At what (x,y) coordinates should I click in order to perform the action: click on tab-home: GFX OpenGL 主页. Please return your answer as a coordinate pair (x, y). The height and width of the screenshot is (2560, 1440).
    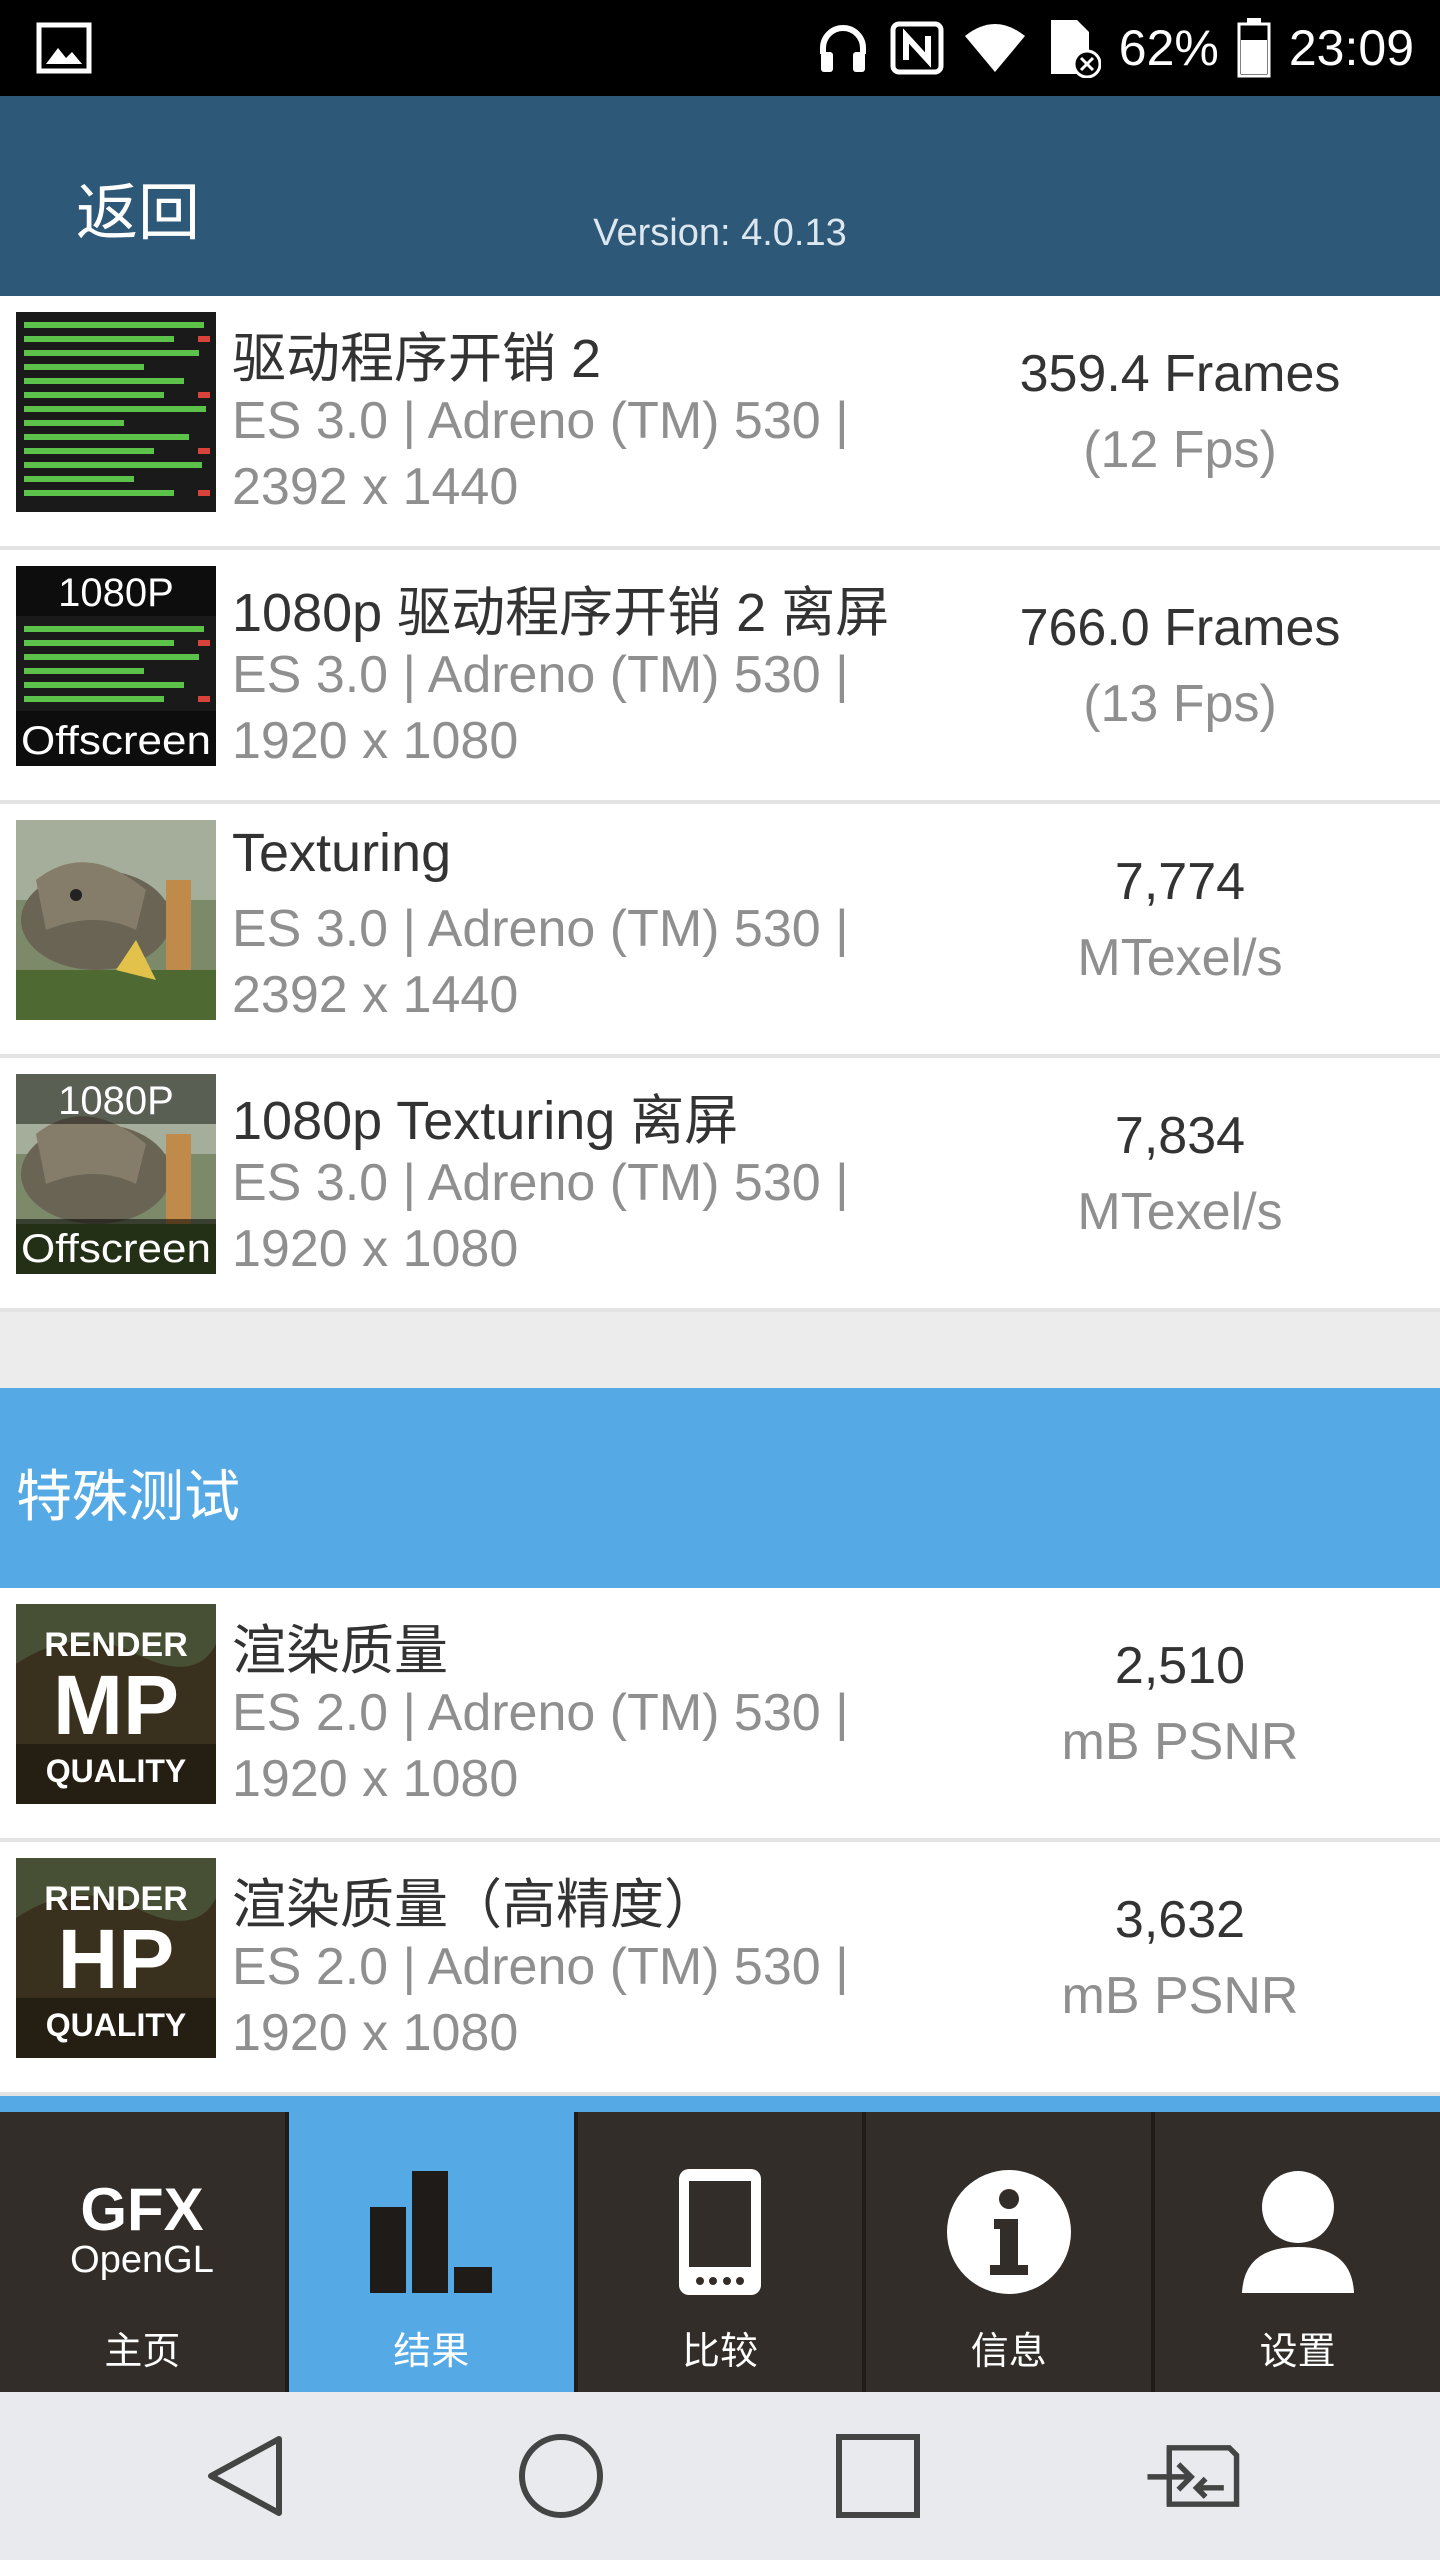
    Looking at the image, I should click on (144, 2252).